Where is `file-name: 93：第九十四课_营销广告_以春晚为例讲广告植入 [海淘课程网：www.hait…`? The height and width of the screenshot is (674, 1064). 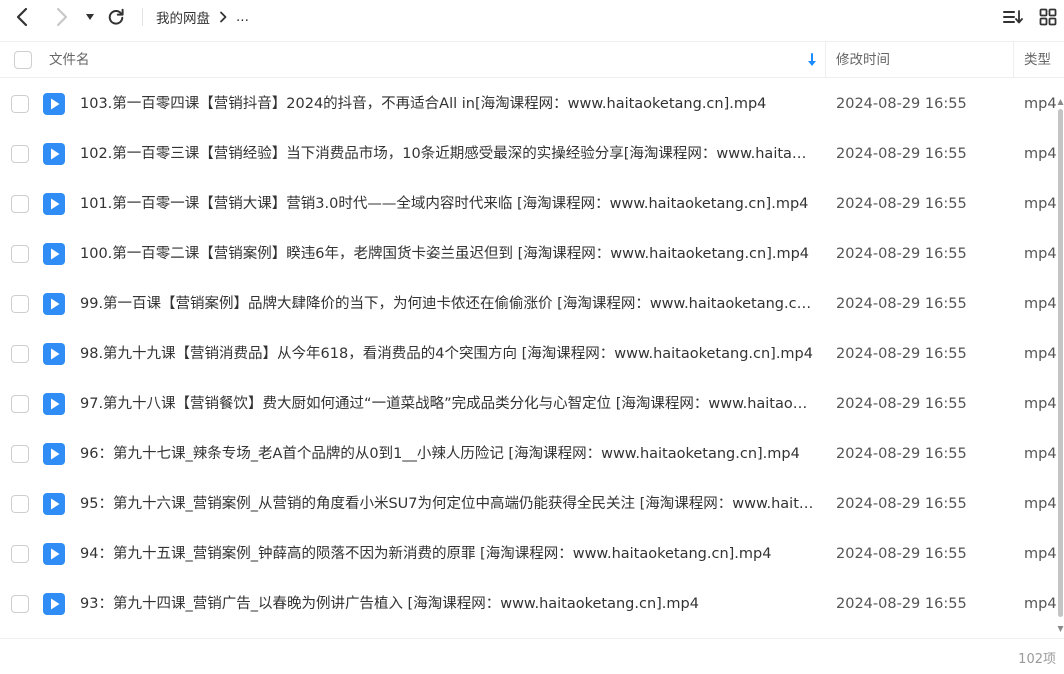
file-name: 93：第九十四课_营销广告_以春晚为例讲广告植入 [海淘课程网：www.hait… is located at coordinates (389, 604).